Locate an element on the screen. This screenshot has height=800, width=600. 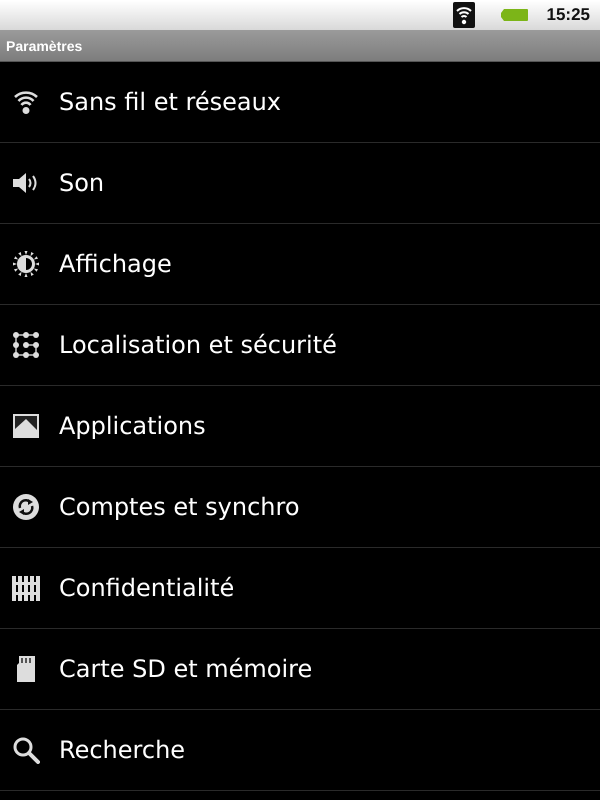
settings-item: Localisation et sécurité is located at coordinates (300, 345).